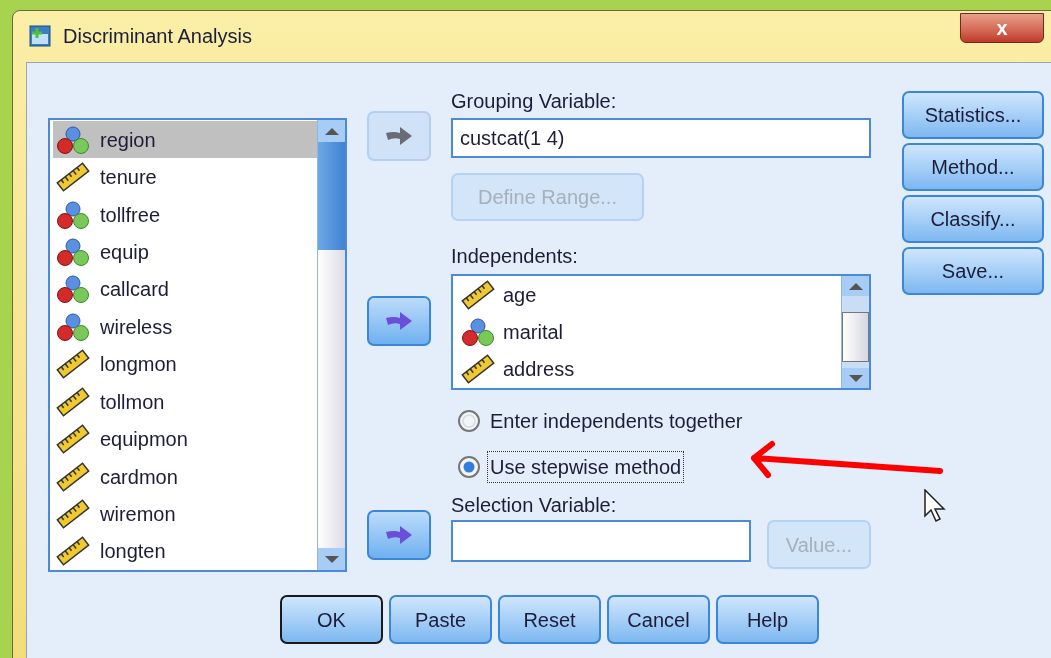 This screenshot has height=658, width=1051. Describe the element at coordinates (651, 332) in the screenshot. I see `variable-item: marital` at that location.